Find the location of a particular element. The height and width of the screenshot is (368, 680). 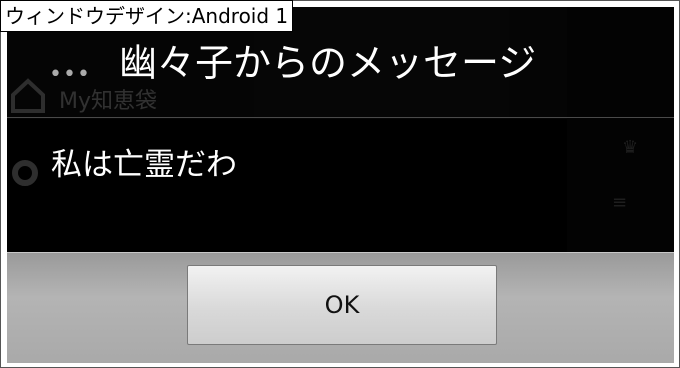

window-design-caption: ウィンドウデザイン:Android 1 is located at coordinates (147, 16).